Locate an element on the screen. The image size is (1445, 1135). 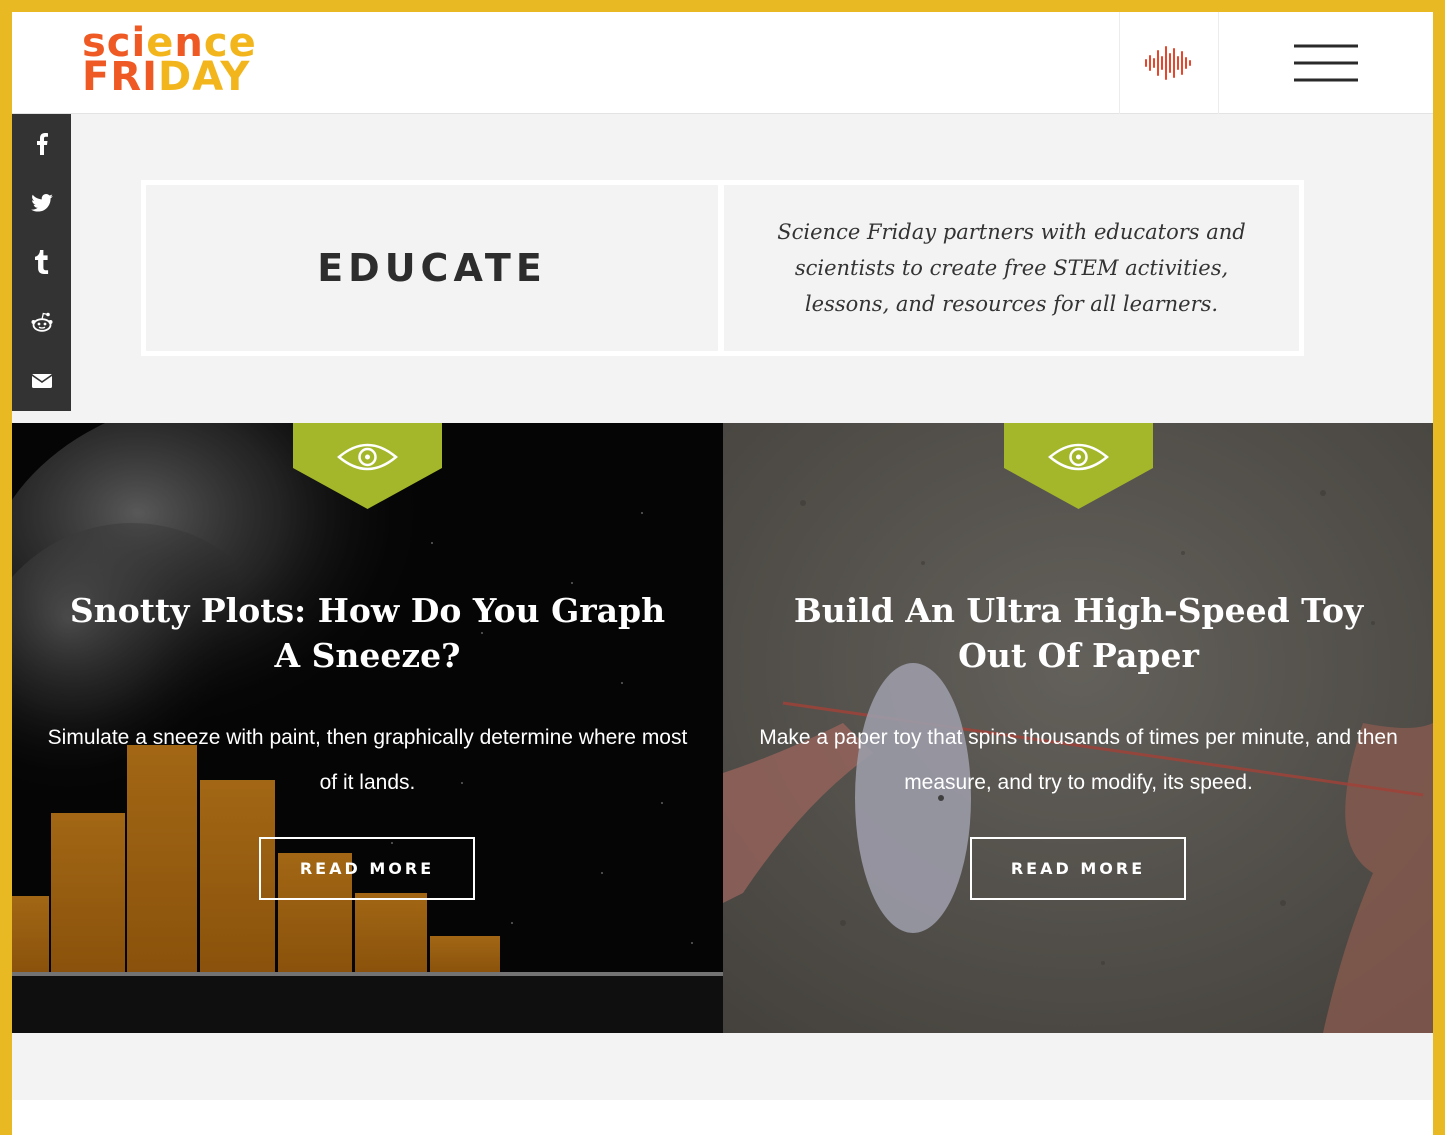
educate-heading-panel: EDUCATE is located at coordinates (432, 268).